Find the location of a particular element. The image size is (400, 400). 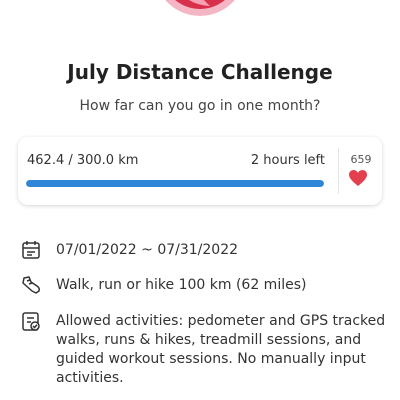

like-count: 659 is located at coordinates (361, 159).